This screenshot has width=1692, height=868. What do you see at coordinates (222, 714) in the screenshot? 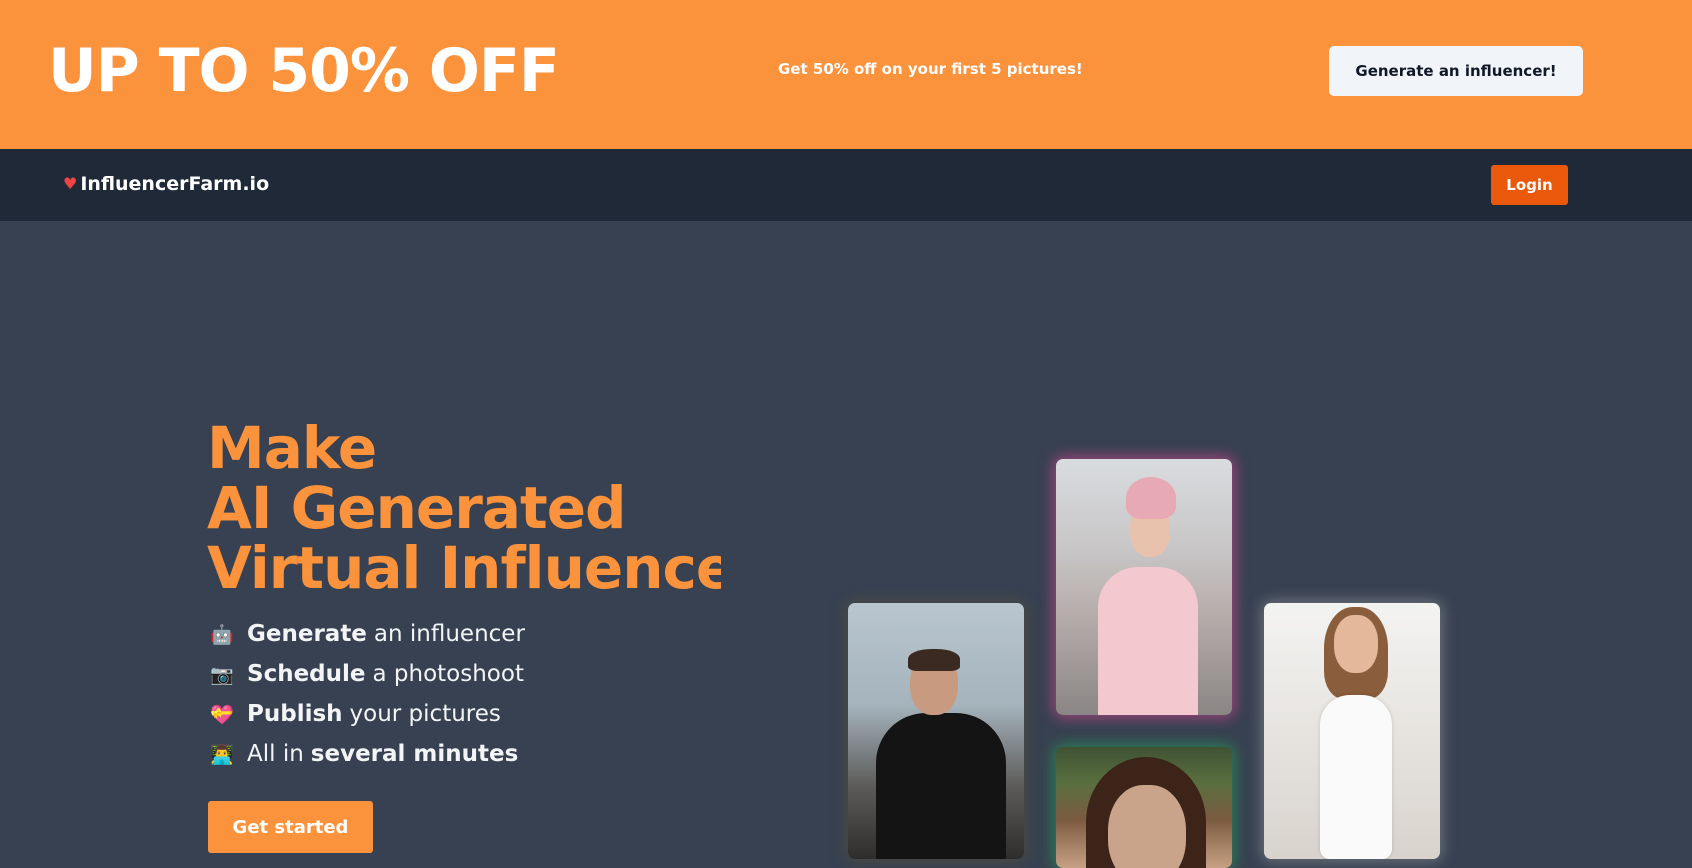
I see `heart-icon: 💝` at bounding box center [222, 714].